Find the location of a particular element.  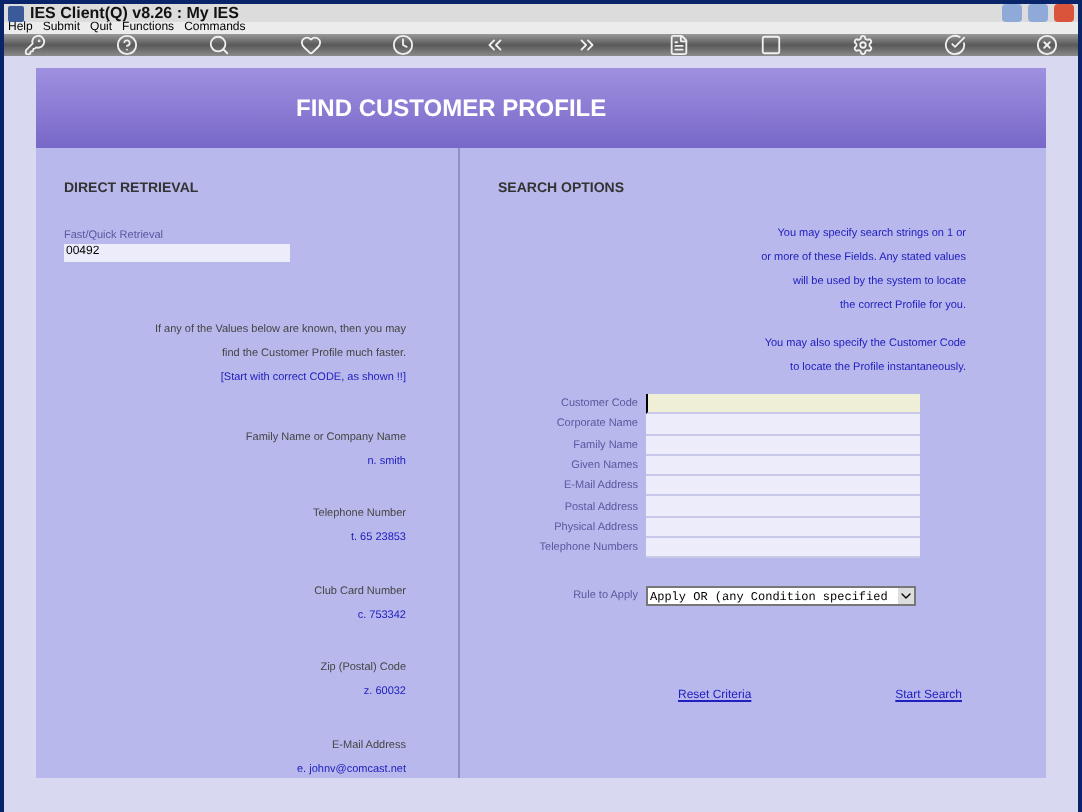

check-icon is located at coordinates (955, 45).